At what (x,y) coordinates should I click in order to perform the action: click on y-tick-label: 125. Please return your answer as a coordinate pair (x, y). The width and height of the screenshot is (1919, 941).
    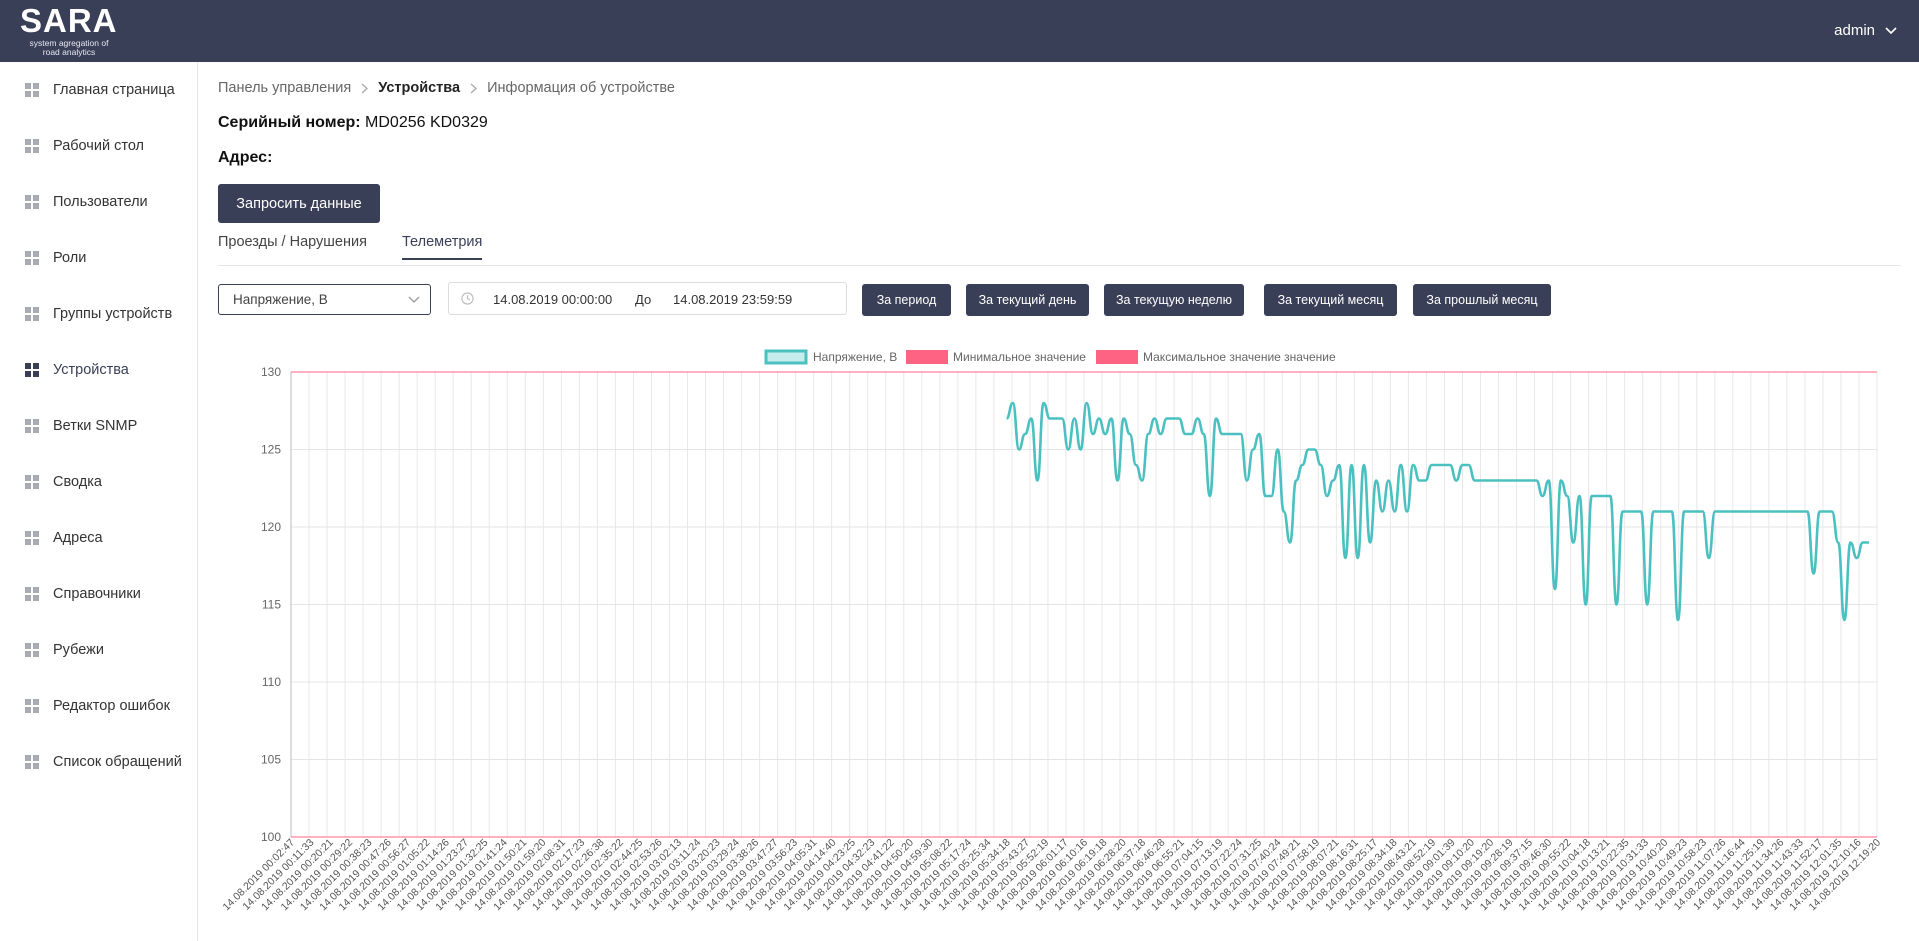
    Looking at the image, I should click on (271, 450).